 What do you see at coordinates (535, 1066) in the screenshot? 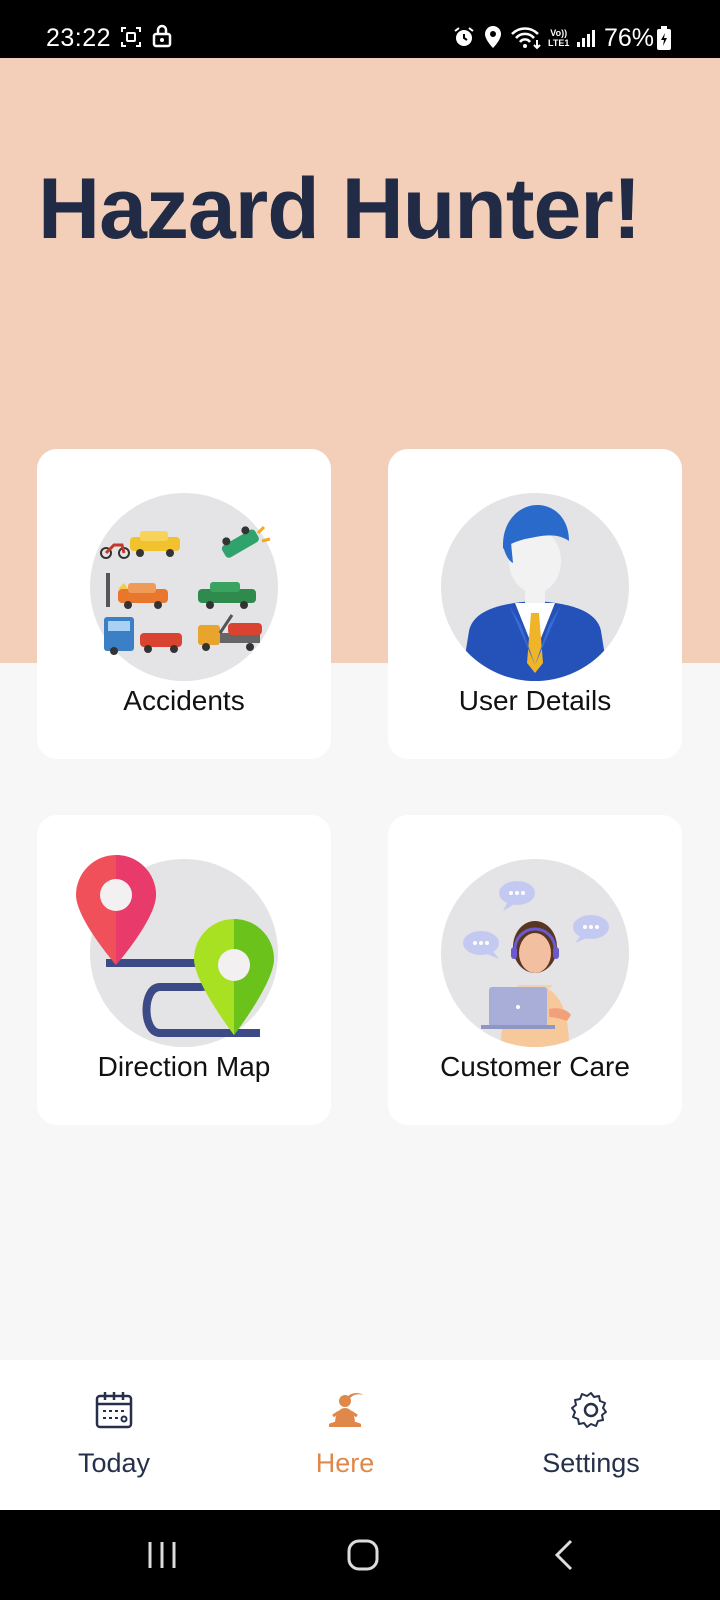
I see `customer-care-label: Customer Care` at bounding box center [535, 1066].